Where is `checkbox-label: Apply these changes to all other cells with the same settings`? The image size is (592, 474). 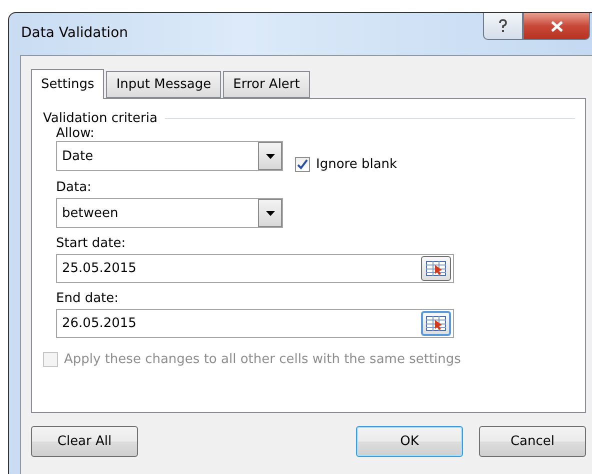
checkbox-label: Apply these changes to all other cells with the same settings is located at coordinates (262, 359).